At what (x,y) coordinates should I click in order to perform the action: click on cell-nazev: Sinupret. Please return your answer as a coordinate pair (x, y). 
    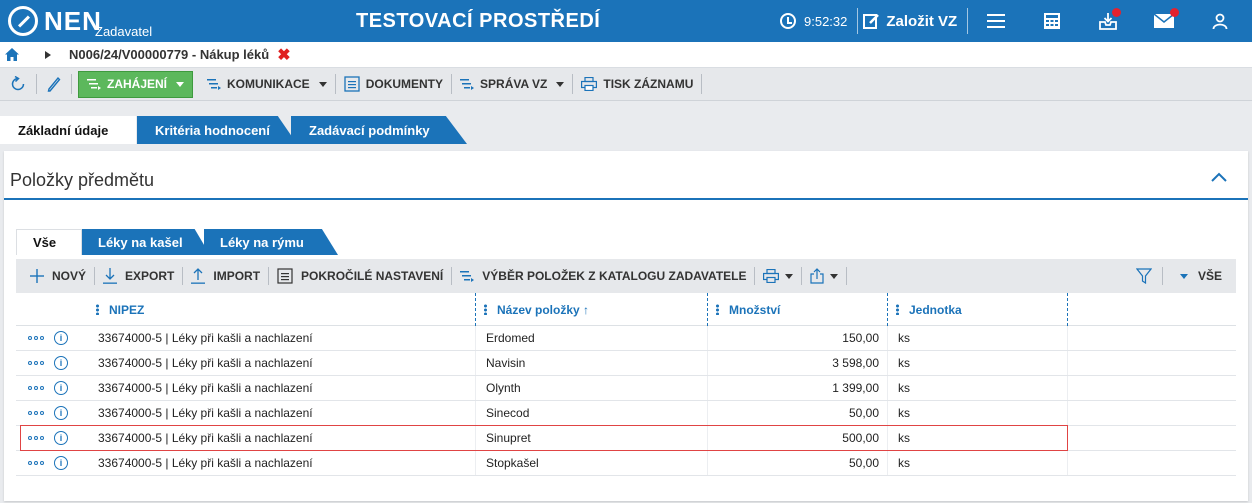
    Looking at the image, I should click on (592, 438).